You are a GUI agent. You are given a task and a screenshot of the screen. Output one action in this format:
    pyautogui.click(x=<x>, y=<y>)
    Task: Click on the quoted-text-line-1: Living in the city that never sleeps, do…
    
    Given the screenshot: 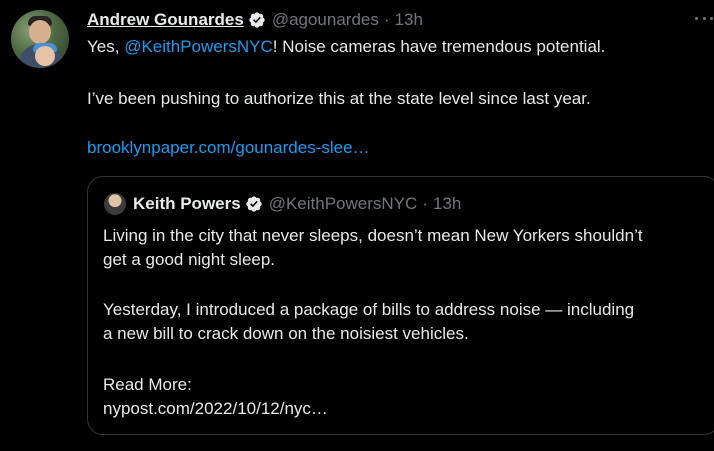 What is the action you would take?
    pyautogui.click(x=373, y=235)
    